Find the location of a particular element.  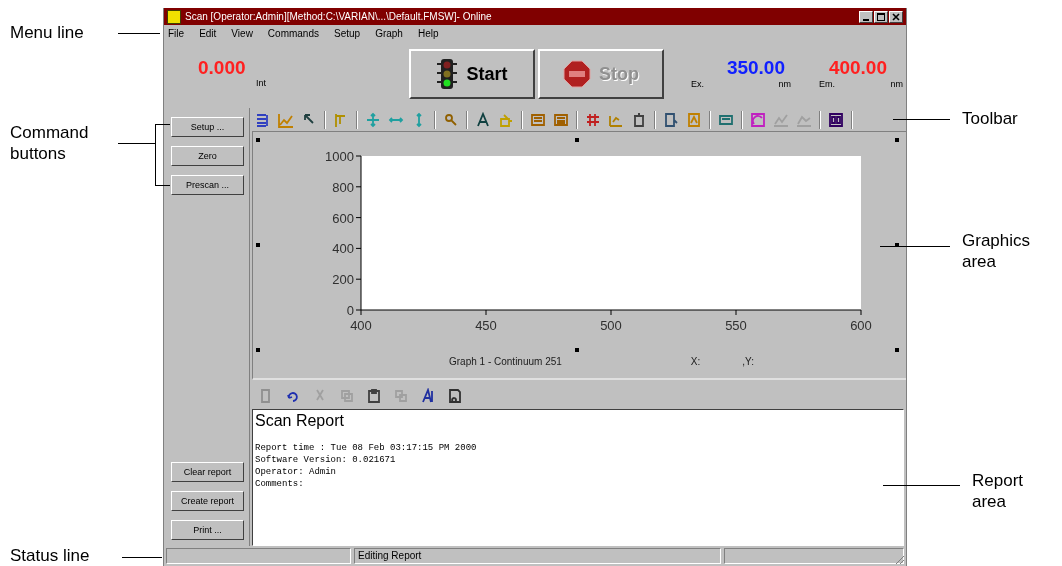

callout-label: Menu line is located at coordinates (47, 32).